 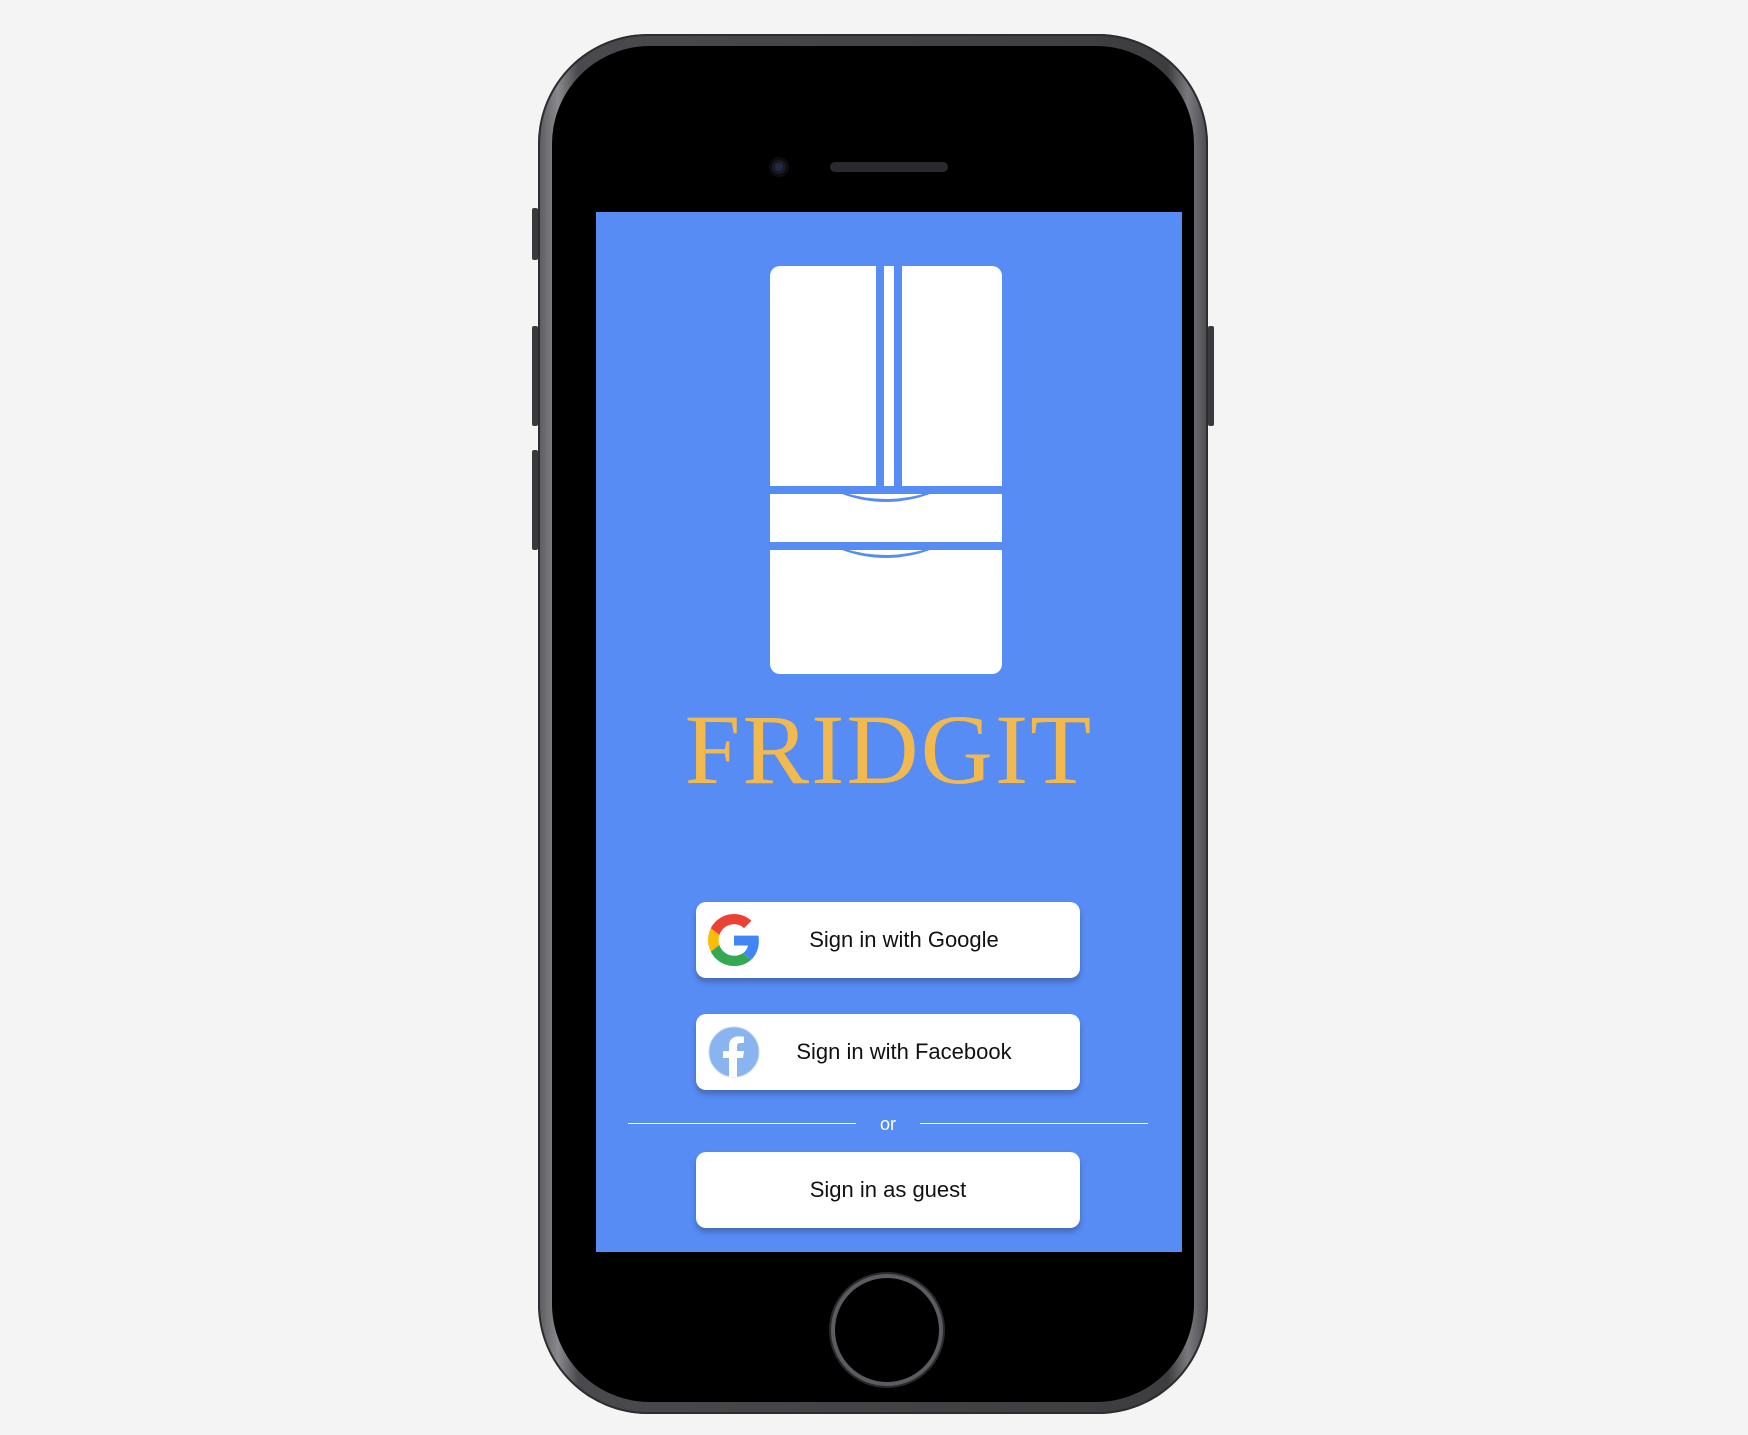 I want to click on sign-in-google-label: Sign in with Google, so click(x=904, y=939).